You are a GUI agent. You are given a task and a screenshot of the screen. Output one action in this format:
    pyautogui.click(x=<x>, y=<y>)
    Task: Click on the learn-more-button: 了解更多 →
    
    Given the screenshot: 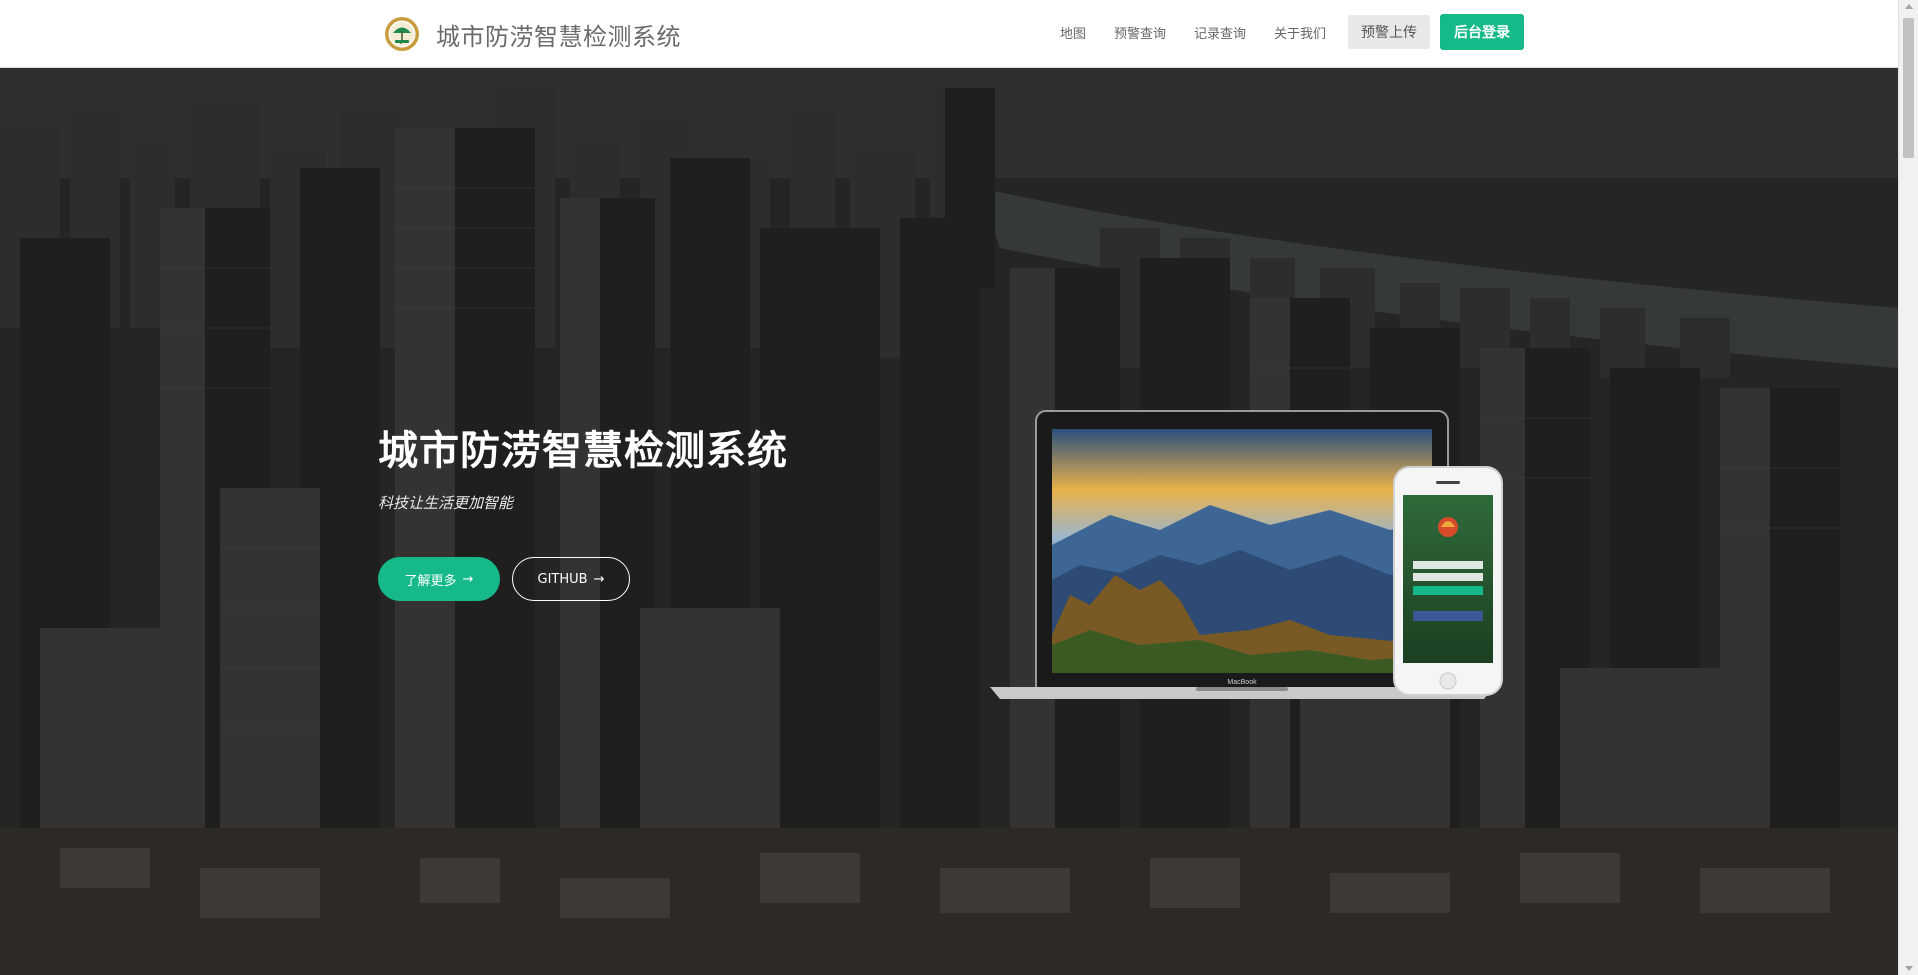 What is the action you would take?
    pyautogui.click(x=439, y=579)
    